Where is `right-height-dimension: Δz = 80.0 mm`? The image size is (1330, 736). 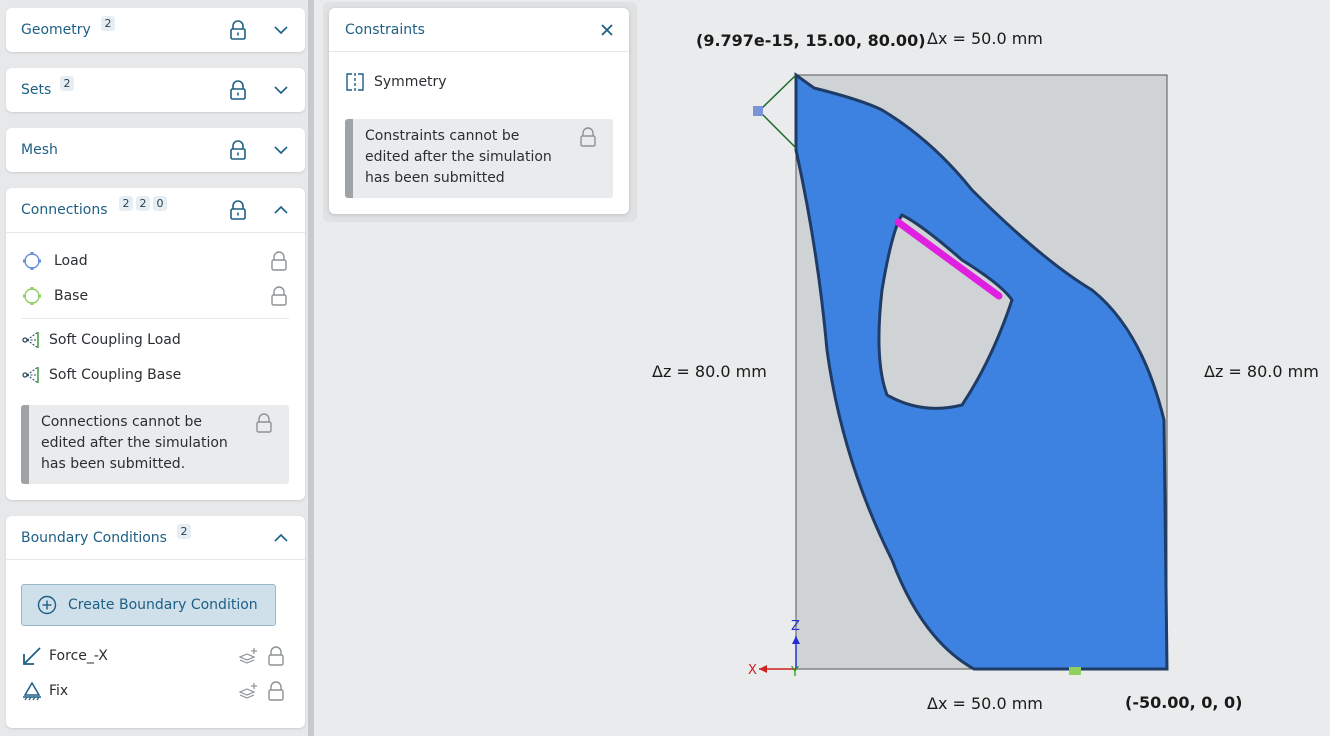
right-height-dimension: Δz = 80.0 mm is located at coordinates (1261, 371).